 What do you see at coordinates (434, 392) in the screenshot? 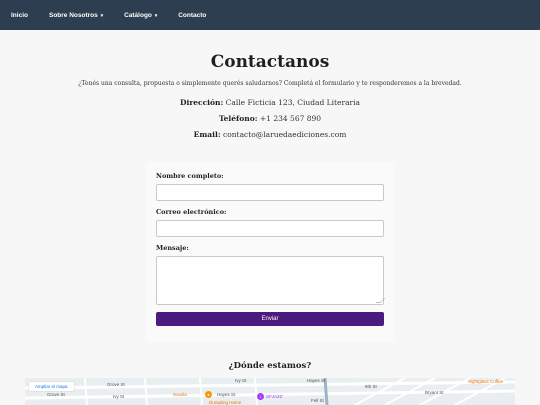
I see `map-street-label: Bryant St` at bounding box center [434, 392].